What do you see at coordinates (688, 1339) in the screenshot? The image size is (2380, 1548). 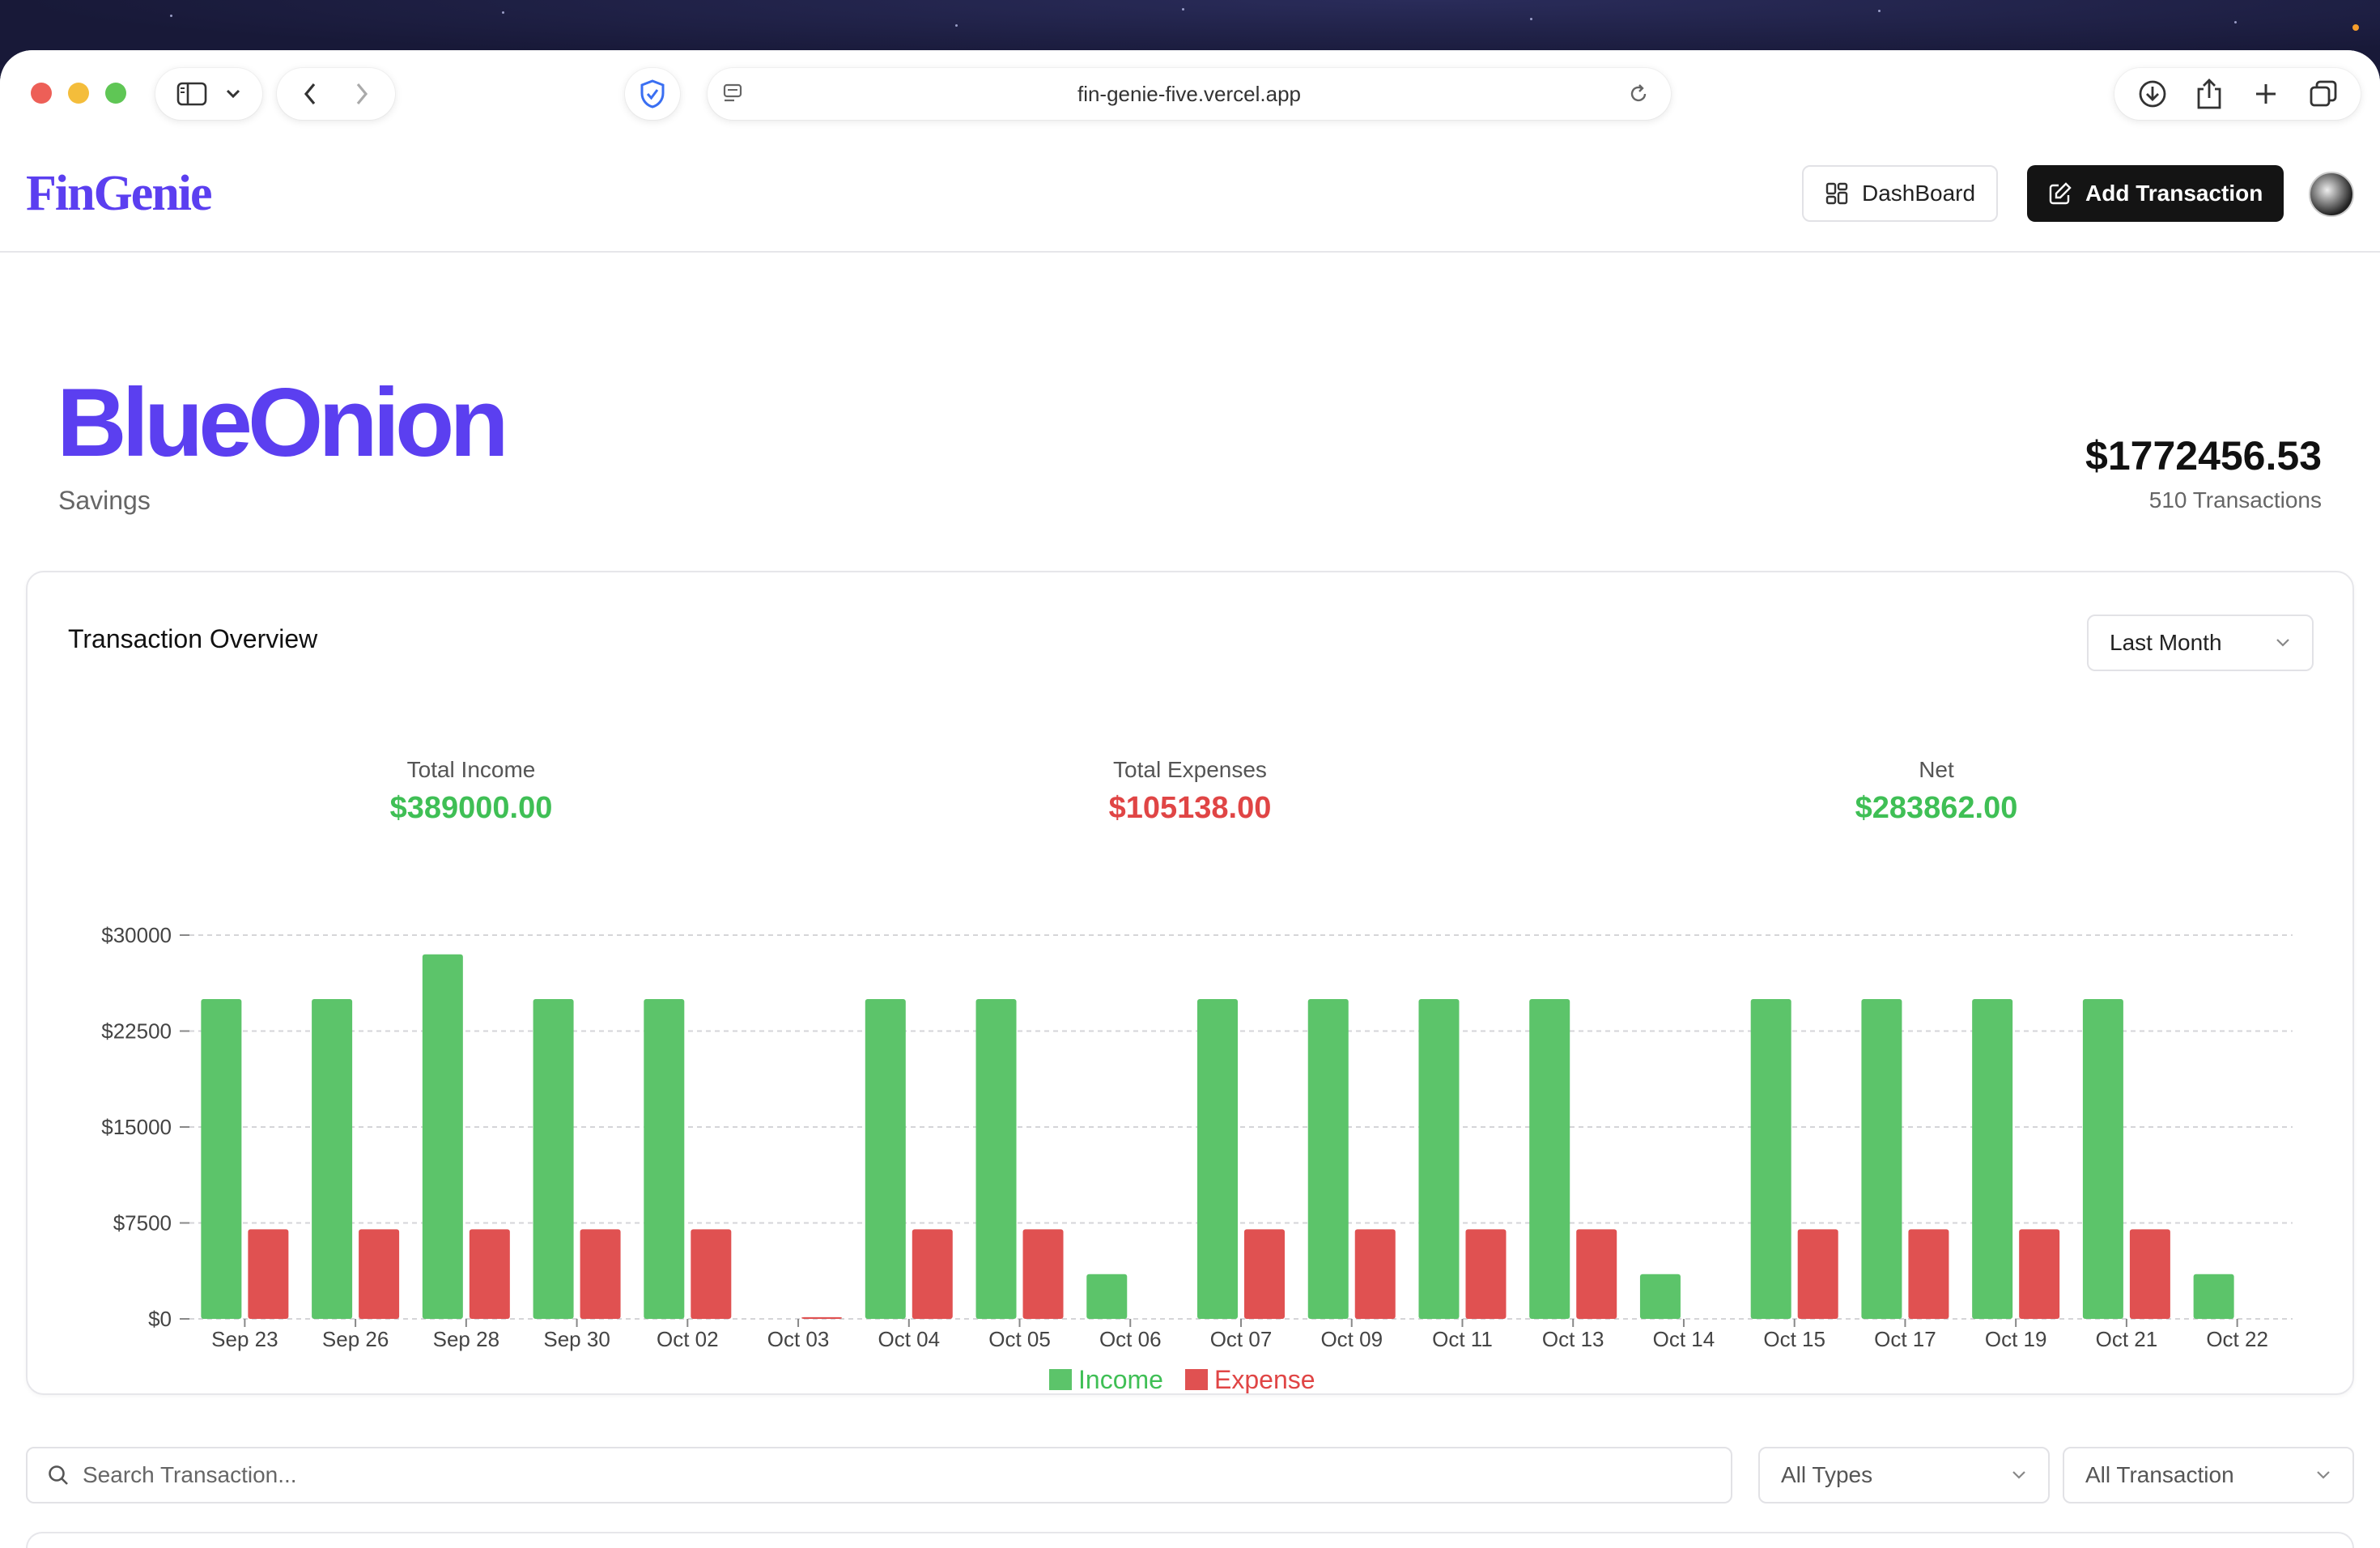 I see `x-tick-label: Oct 02` at bounding box center [688, 1339].